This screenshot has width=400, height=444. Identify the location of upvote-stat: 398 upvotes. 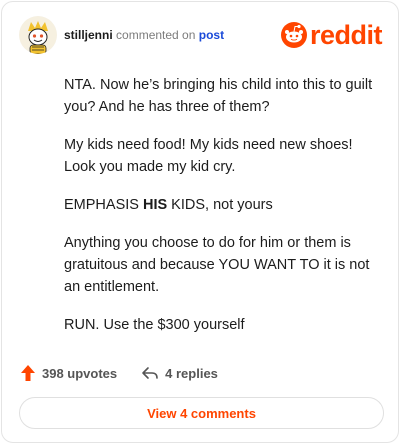
(68, 373).